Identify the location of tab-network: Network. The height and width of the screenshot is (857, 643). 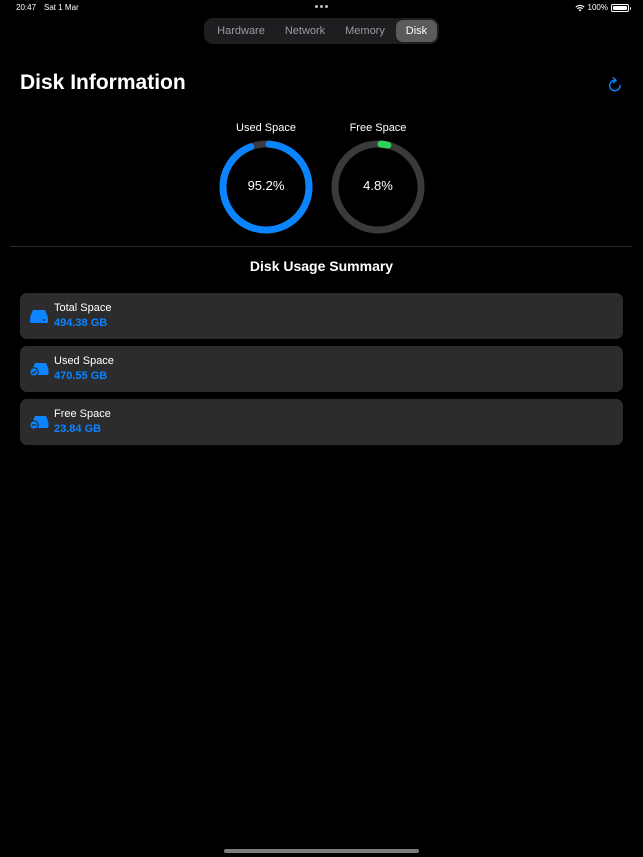
(305, 31).